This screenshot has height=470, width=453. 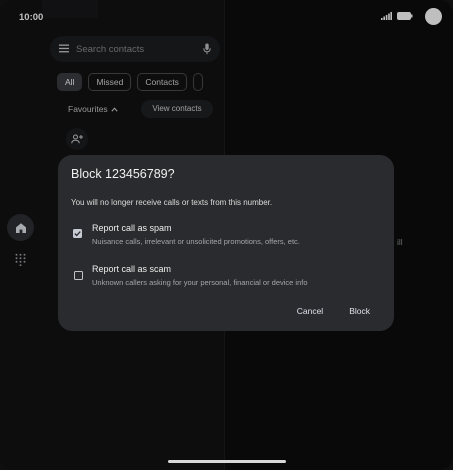 What do you see at coordinates (78, 275) in the screenshot?
I see `report-scam-checkbox` at bounding box center [78, 275].